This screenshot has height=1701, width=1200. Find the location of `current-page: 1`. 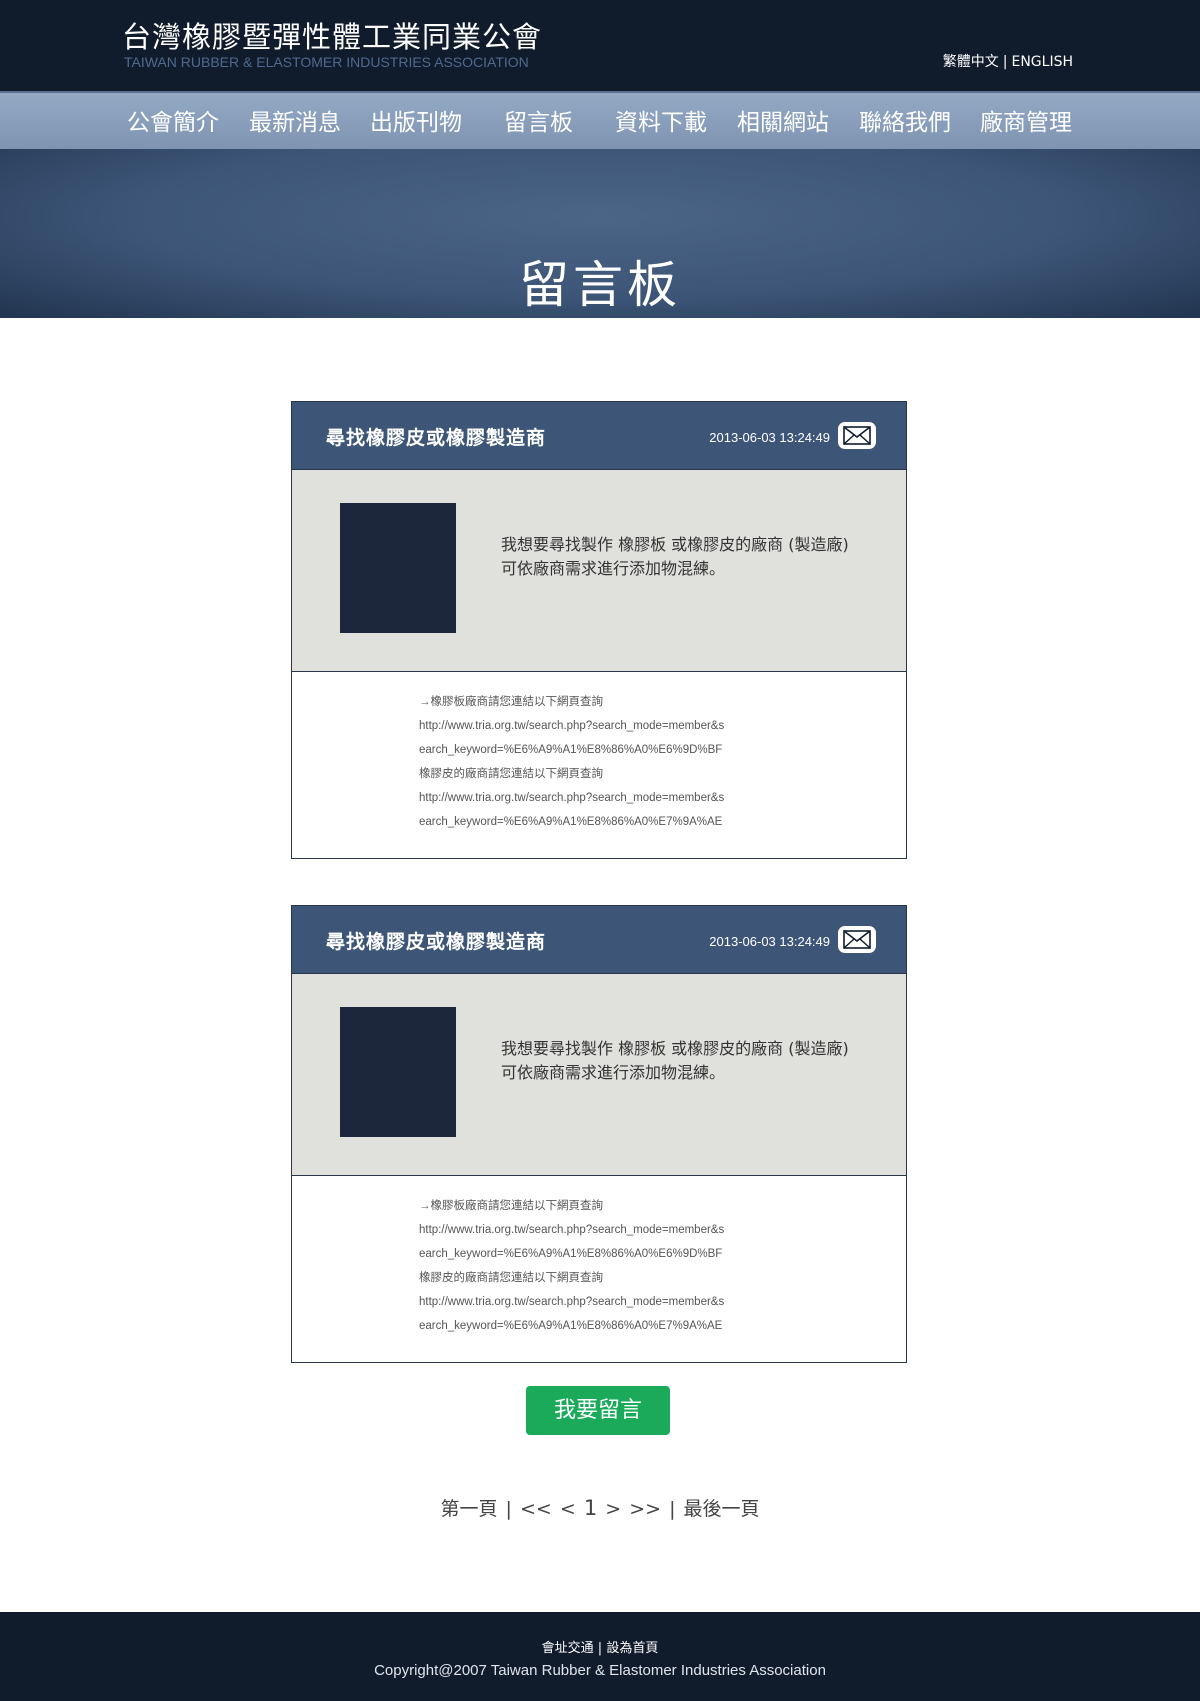

current-page: 1 is located at coordinates (590, 1508).